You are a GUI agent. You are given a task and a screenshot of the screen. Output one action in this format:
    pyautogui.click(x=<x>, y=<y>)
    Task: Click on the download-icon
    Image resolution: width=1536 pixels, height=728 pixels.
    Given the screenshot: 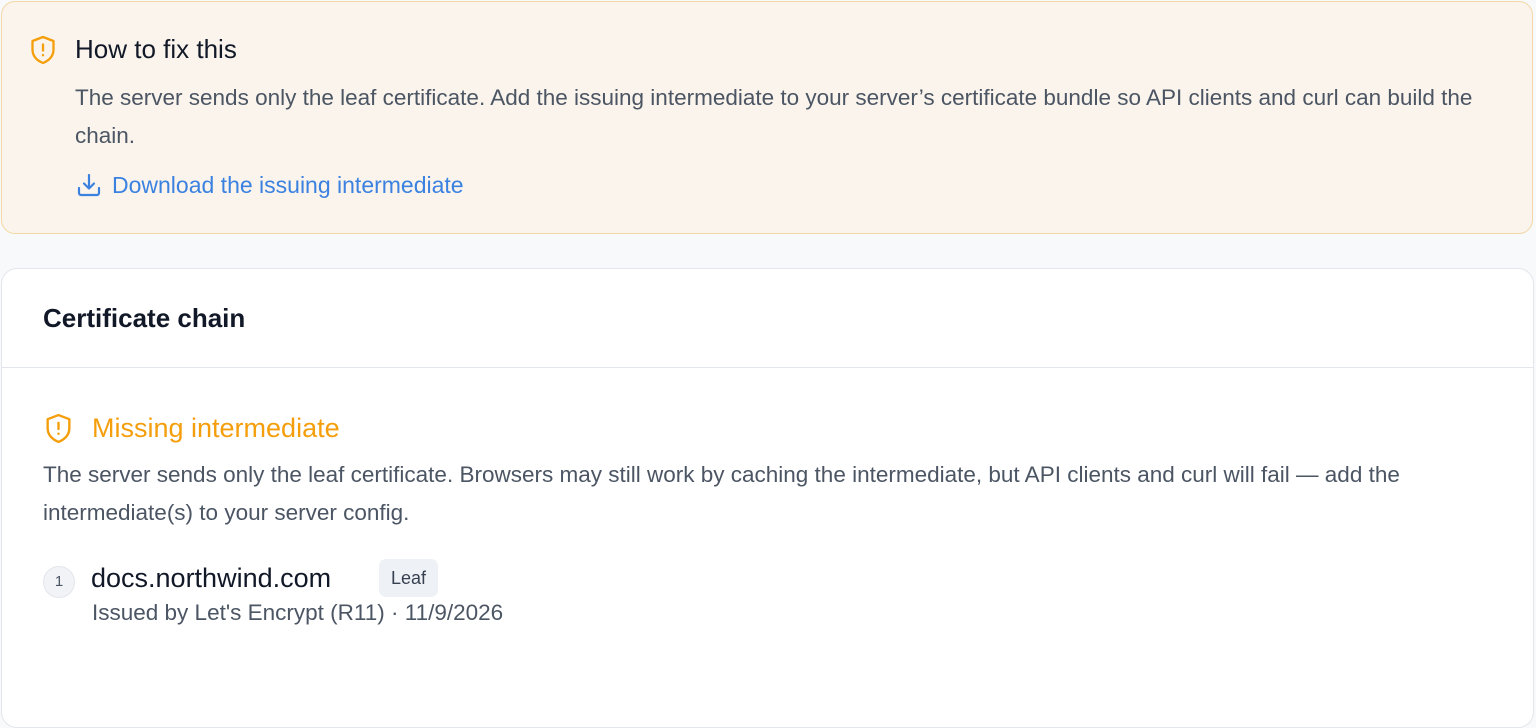 What is the action you would take?
    pyautogui.click(x=89, y=185)
    